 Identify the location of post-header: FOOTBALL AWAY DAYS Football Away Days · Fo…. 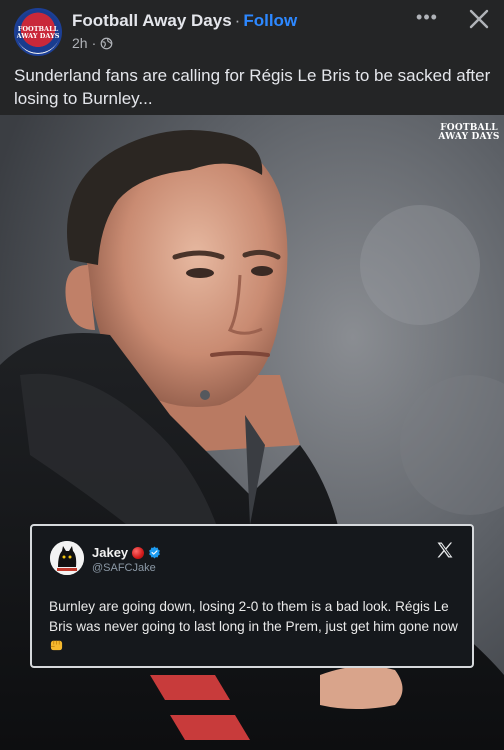
(252, 29).